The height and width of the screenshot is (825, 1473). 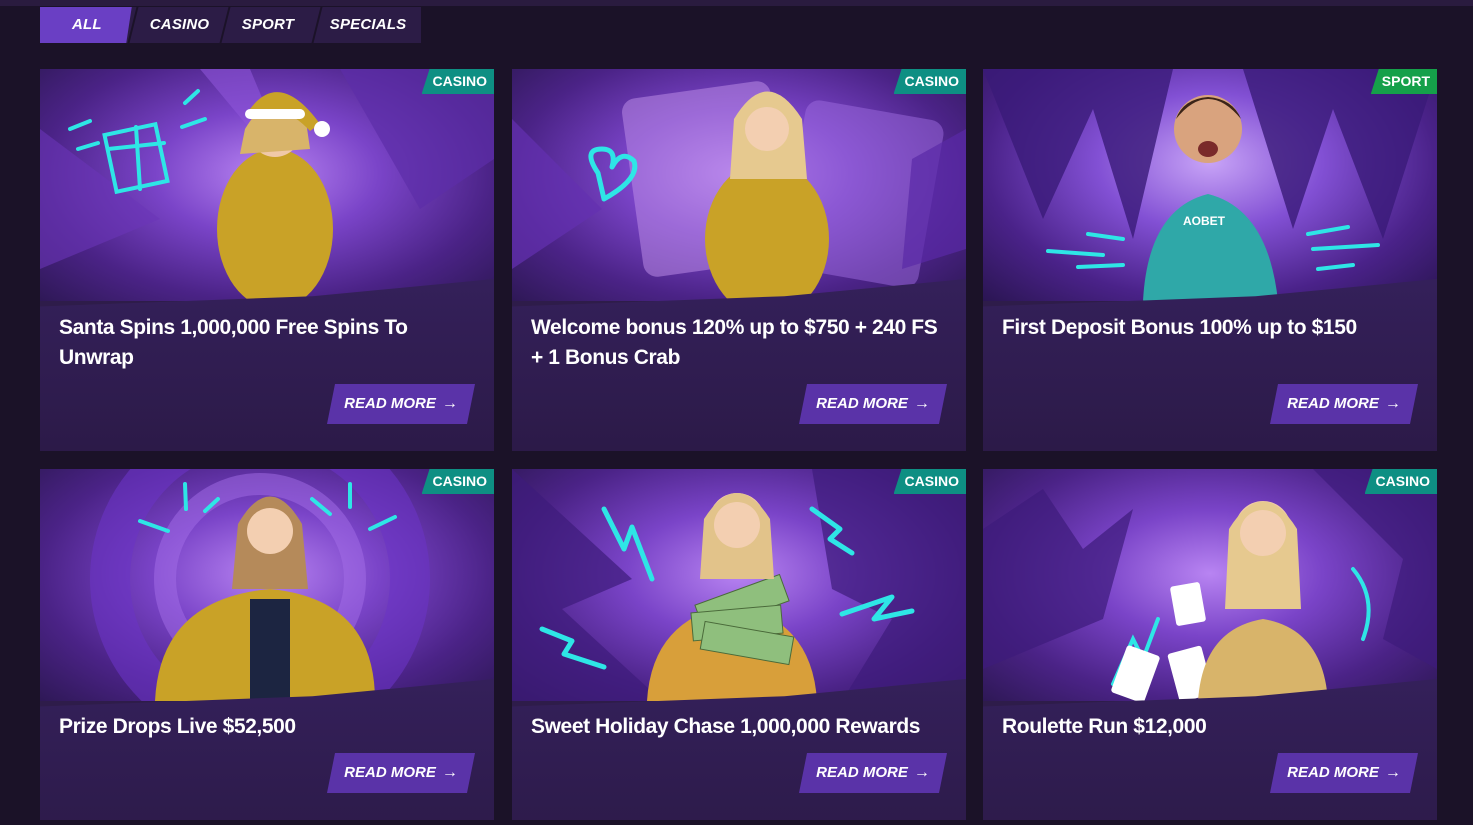 I want to click on tab-sport: SPORT, so click(x=270, y=25).